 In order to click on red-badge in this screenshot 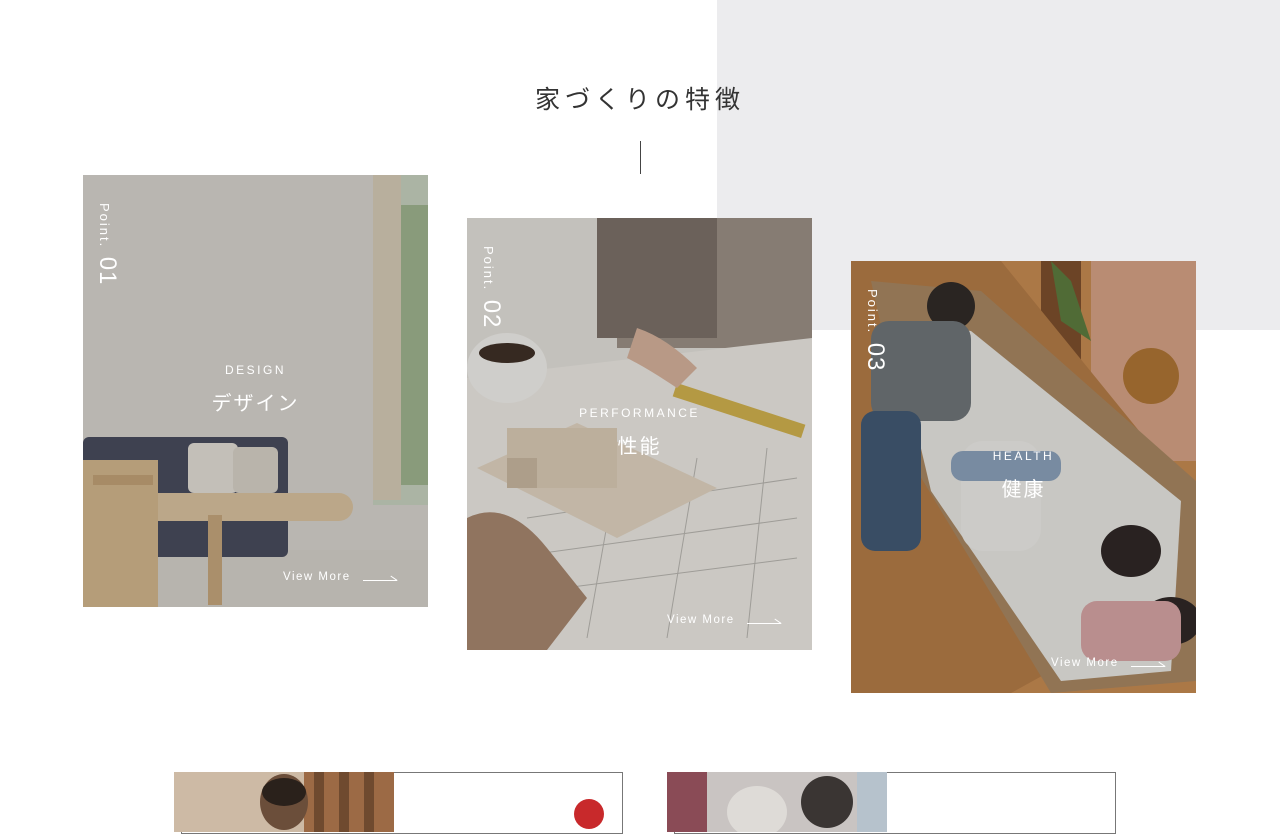, I will do `click(589, 814)`.